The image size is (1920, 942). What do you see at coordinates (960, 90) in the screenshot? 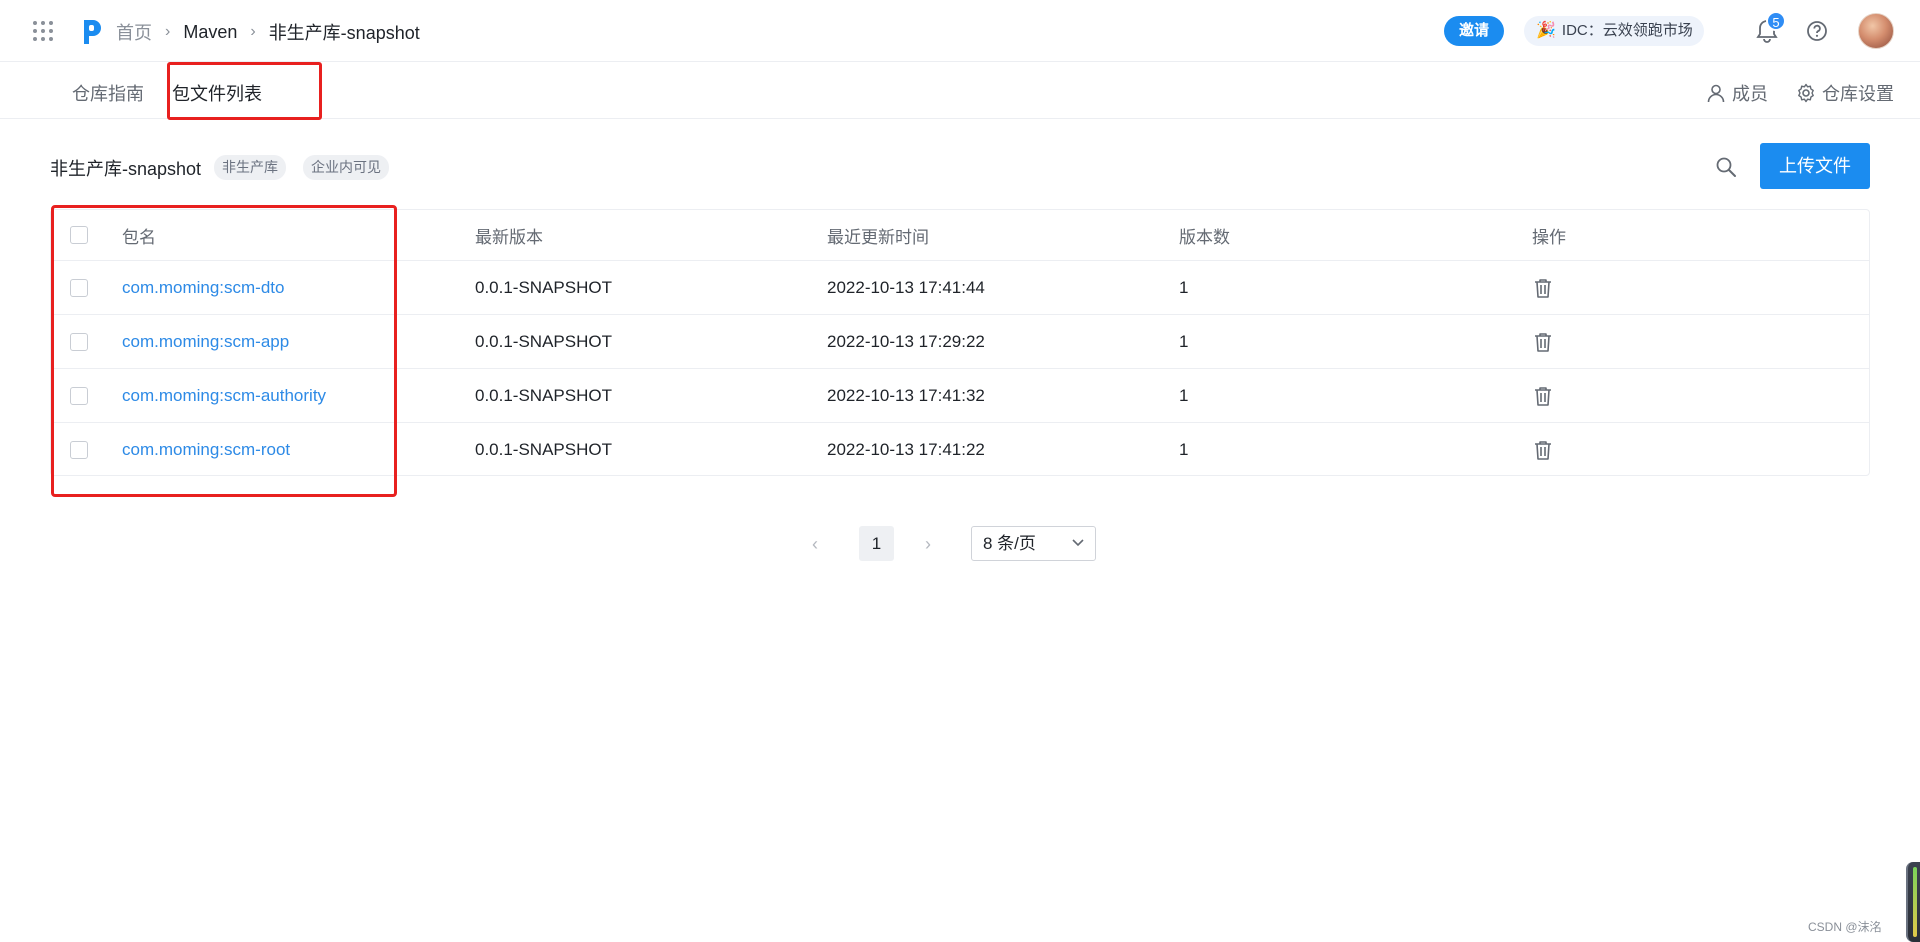
I see `repo-subnav: 仓库指南 包文件列表 成员 仓库设置` at bounding box center [960, 90].